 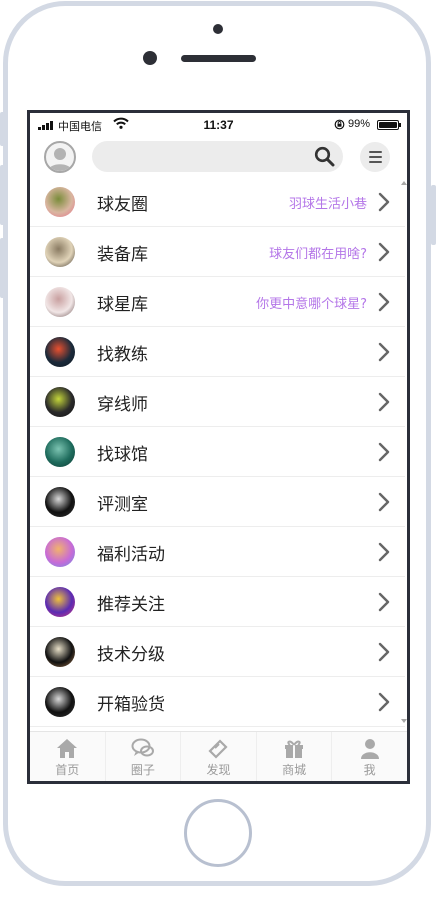 I want to click on person-icon, so click(x=369, y=749).